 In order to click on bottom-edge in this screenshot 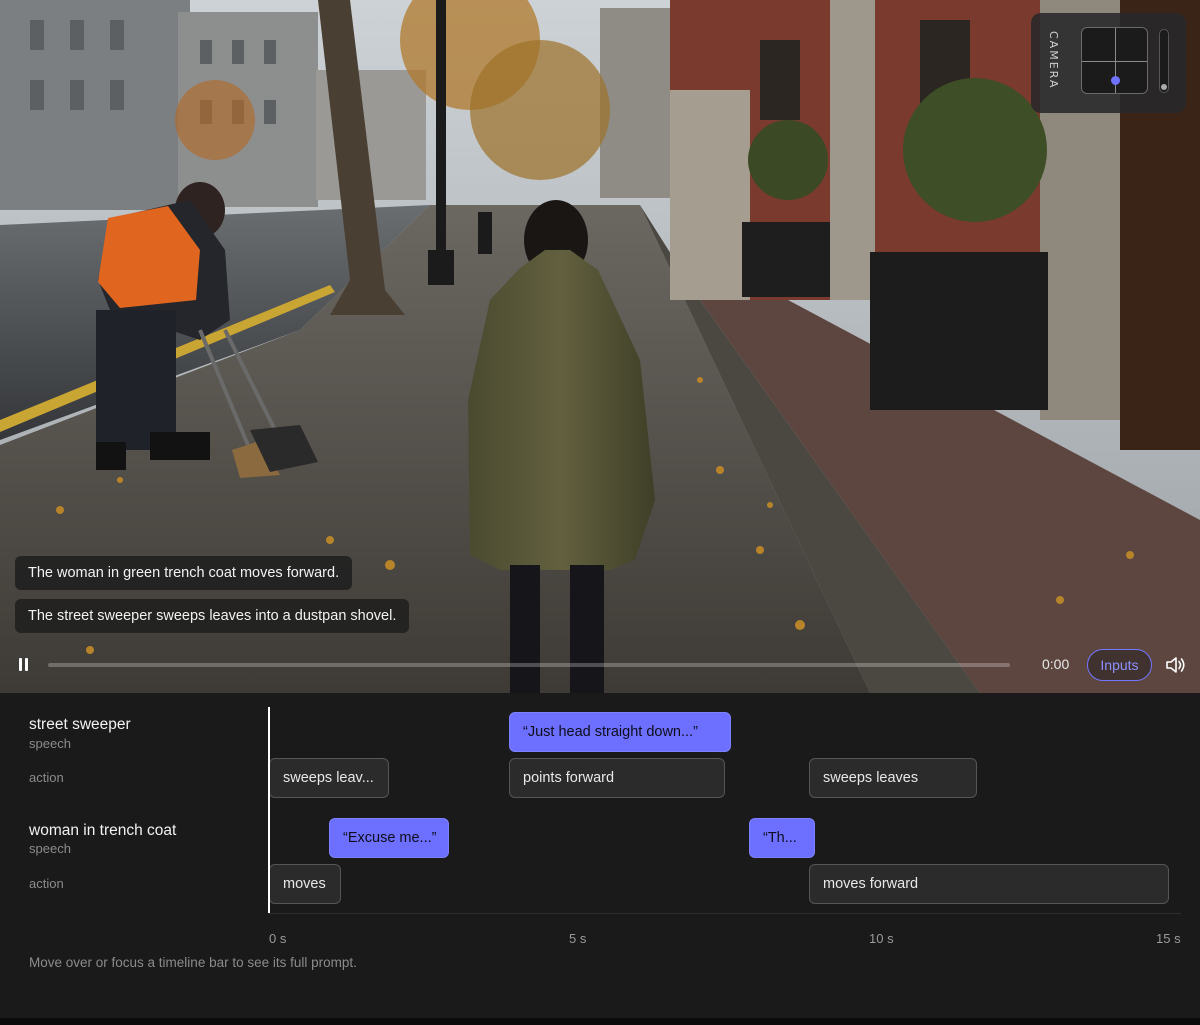, I will do `click(600, 1021)`.